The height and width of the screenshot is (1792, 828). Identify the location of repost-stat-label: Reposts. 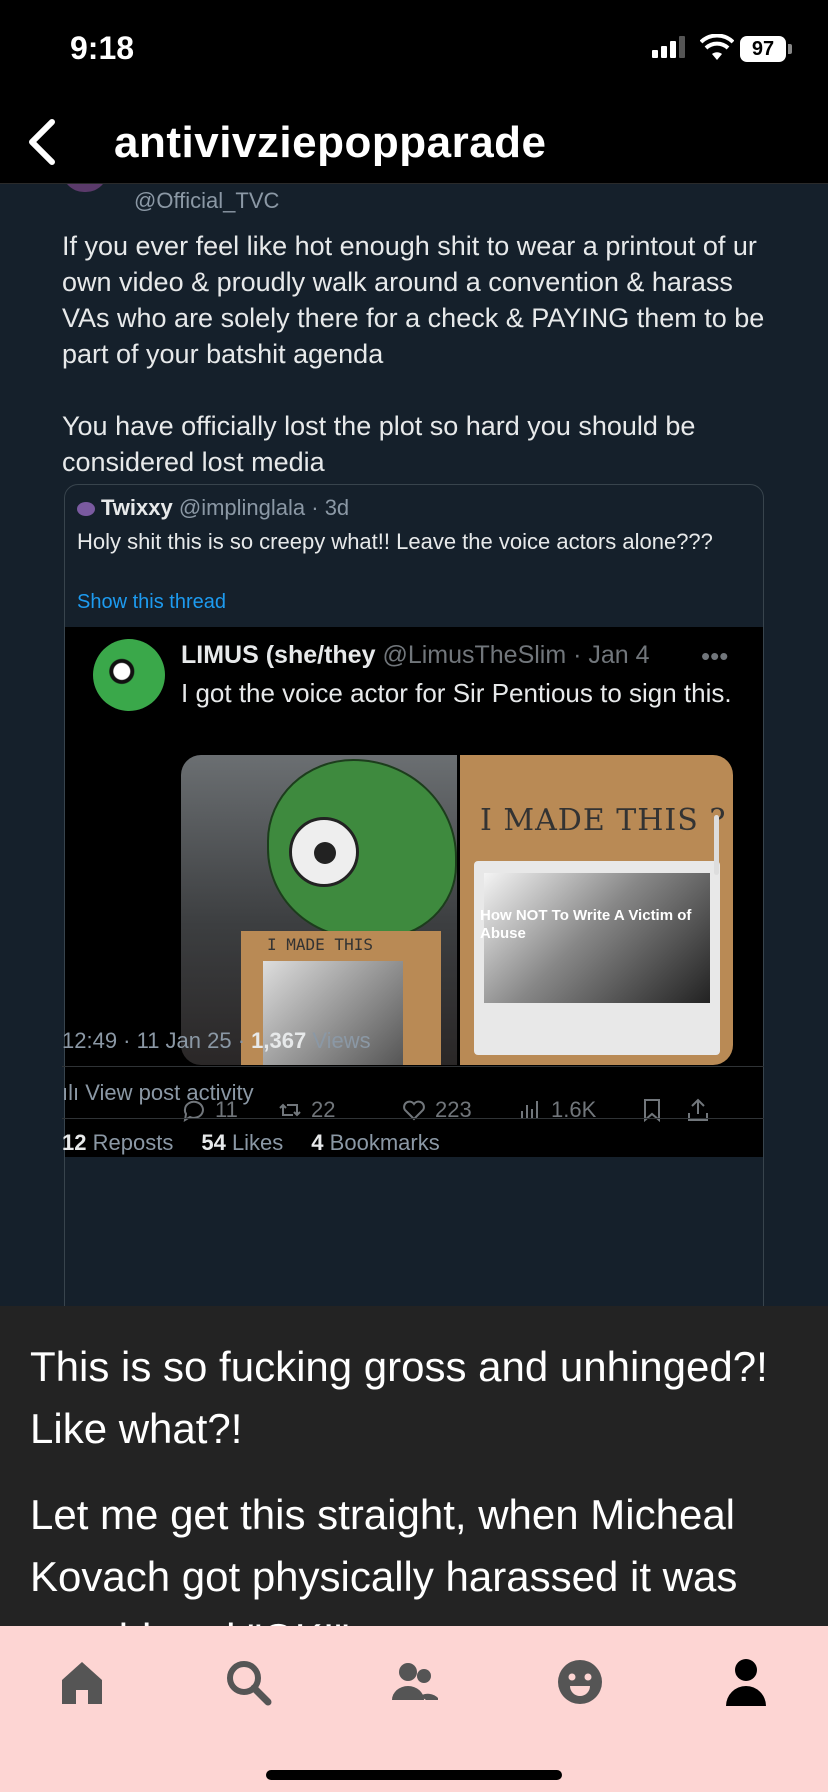
(133, 1142).